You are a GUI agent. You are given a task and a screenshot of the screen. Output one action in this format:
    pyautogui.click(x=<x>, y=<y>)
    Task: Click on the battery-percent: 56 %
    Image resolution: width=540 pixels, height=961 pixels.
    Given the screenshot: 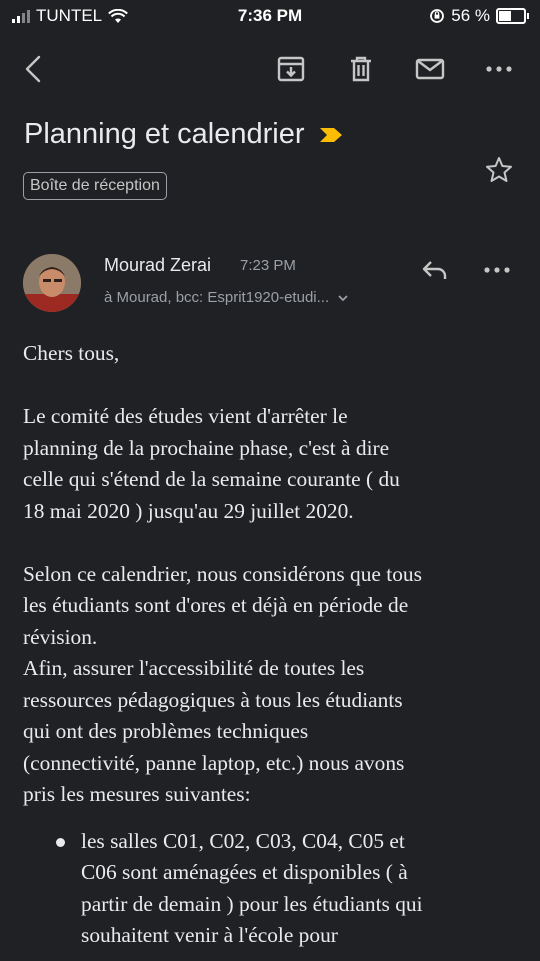 What is the action you would take?
    pyautogui.click(x=470, y=15)
    